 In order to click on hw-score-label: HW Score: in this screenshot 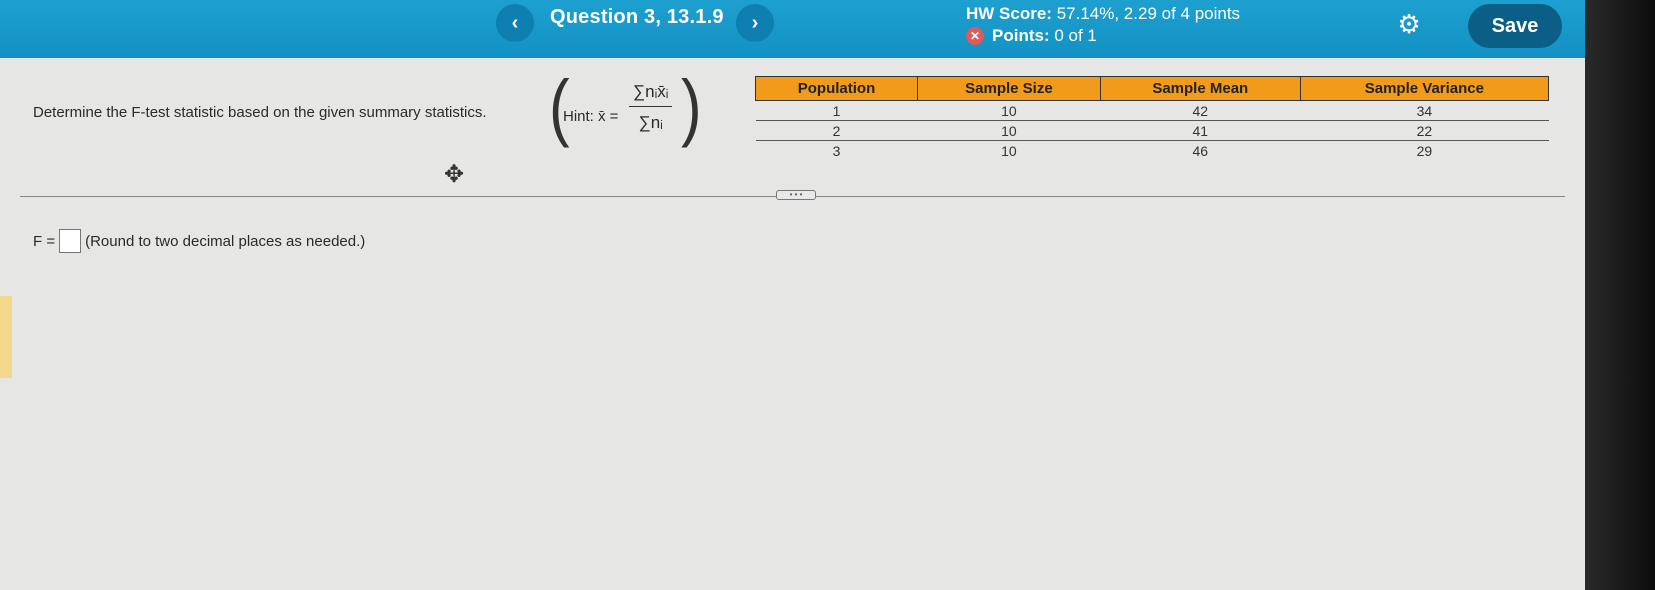, I will do `click(1009, 13)`.